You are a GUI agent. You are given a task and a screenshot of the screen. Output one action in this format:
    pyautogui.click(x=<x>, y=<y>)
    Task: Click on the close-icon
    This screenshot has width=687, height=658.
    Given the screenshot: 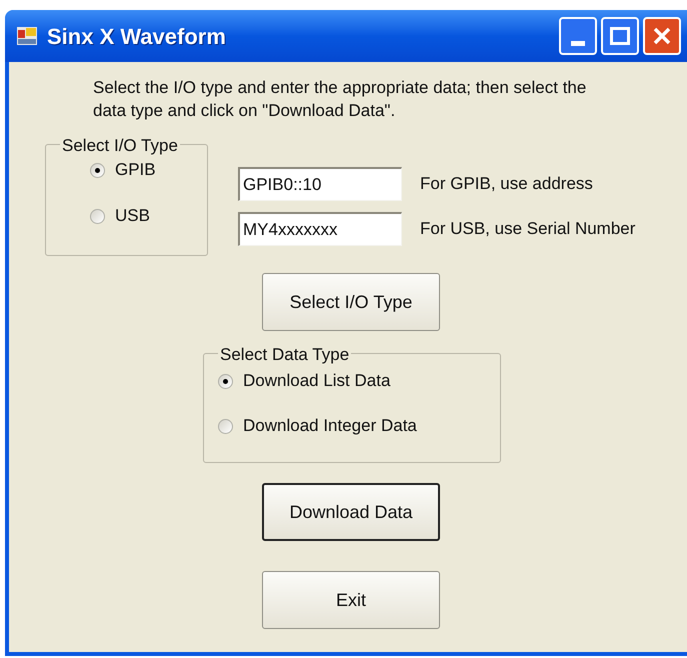 What is the action you would take?
    pyautogui.click(x=662, y=36)
    